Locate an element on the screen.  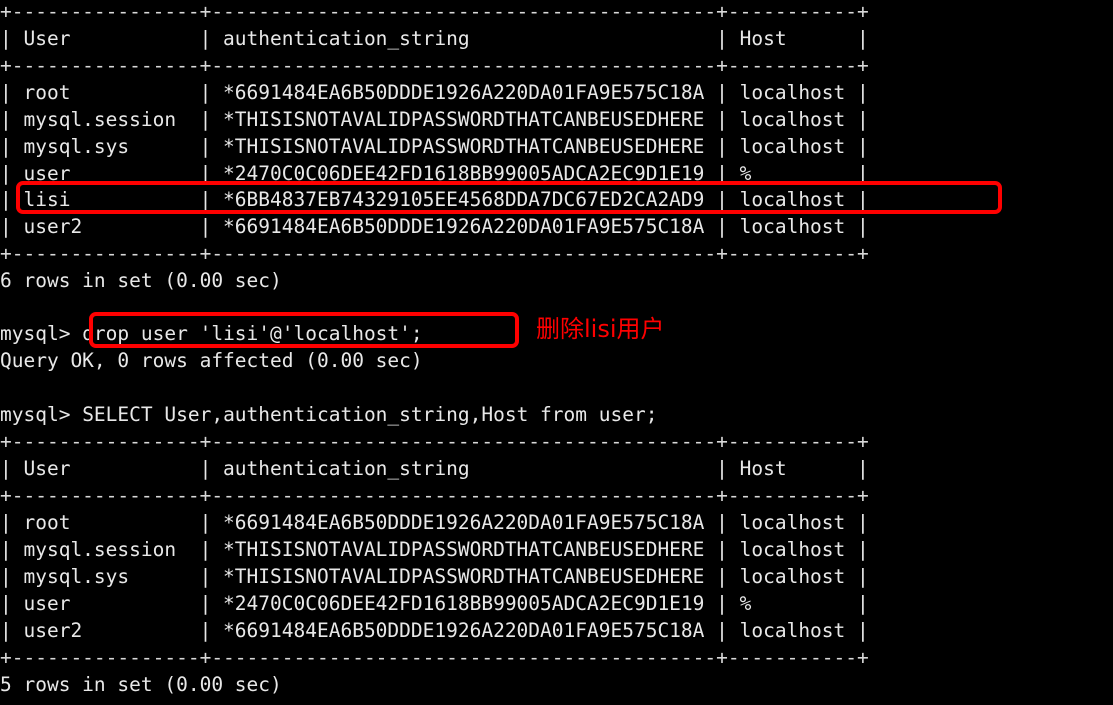
annotation-drop-user: 删除lisi用户 is located at coordinates (600, 329).